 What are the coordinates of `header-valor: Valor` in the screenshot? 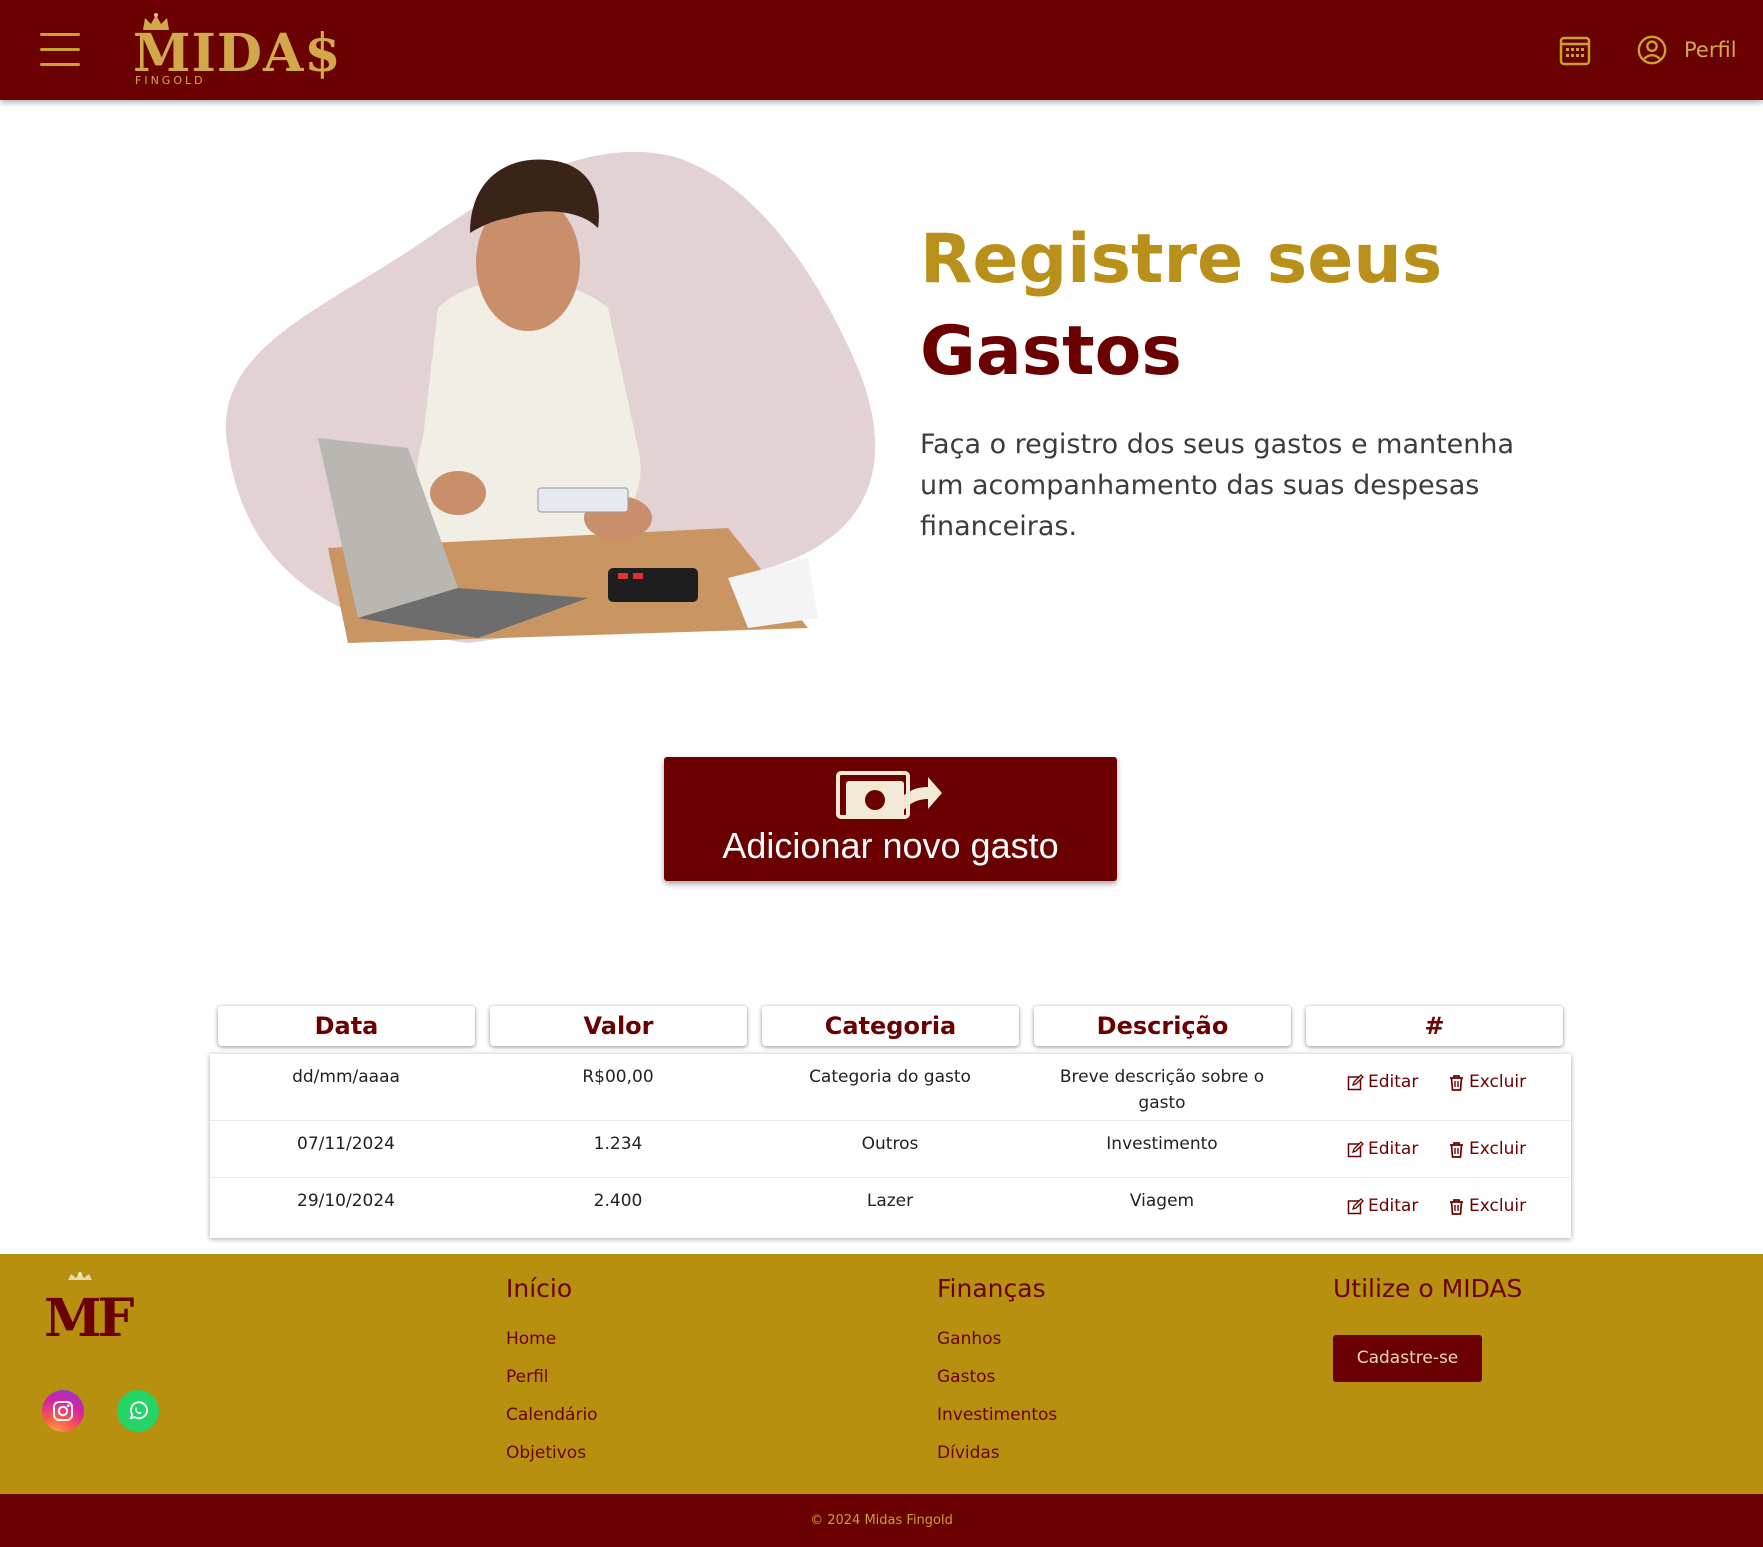 It's located at (618, 1026).